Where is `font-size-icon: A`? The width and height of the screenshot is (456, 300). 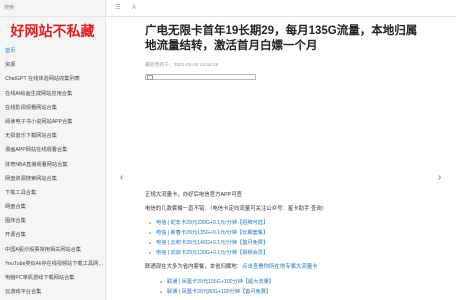
font-size-icon: A is located at coordinates (134, 8).